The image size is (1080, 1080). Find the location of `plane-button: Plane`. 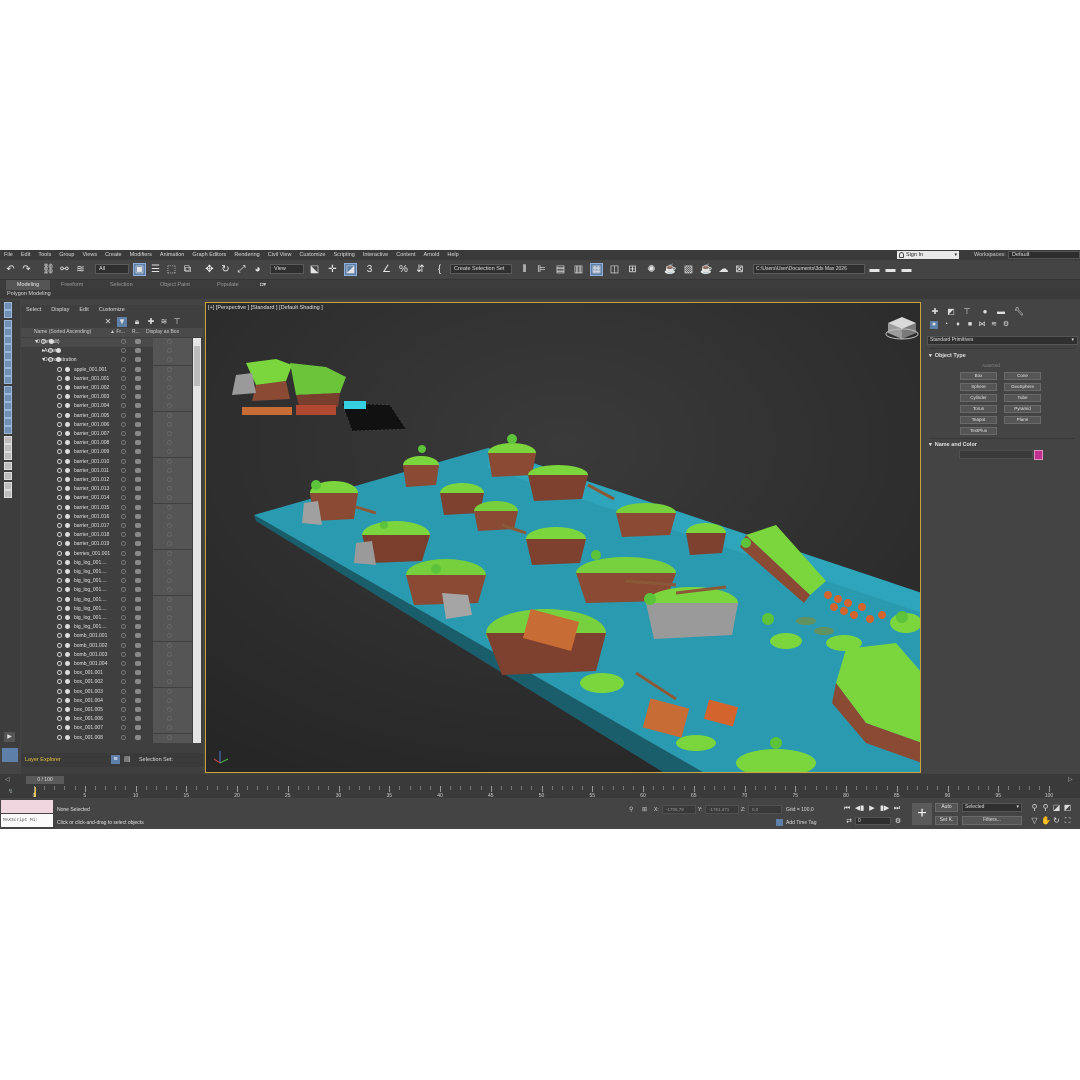

plane-button: Plane is located at coordinates (1022, 420).